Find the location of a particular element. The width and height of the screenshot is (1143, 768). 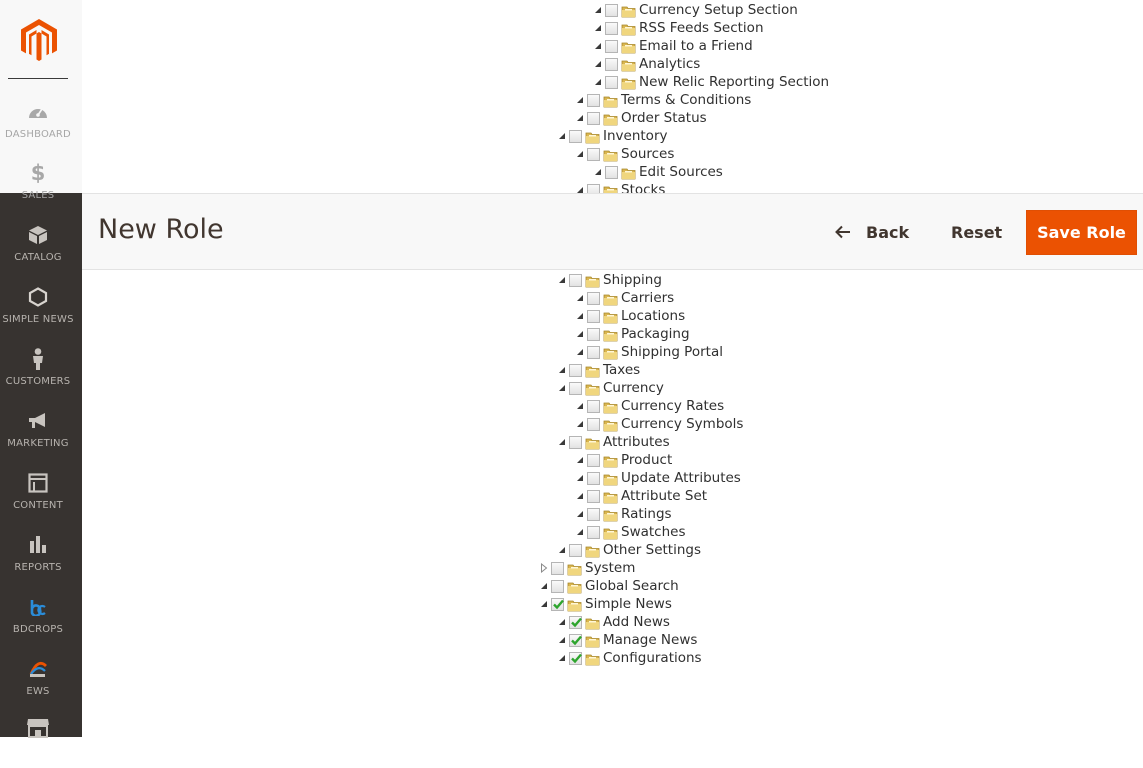

tree-node-label: Global Search is located at coordinates (632, 586).